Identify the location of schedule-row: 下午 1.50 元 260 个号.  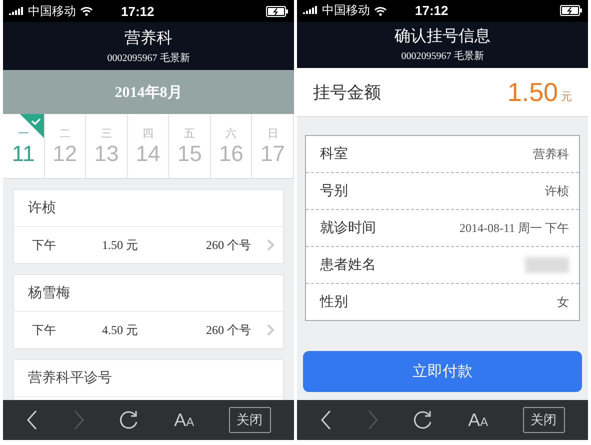
(148, 245).